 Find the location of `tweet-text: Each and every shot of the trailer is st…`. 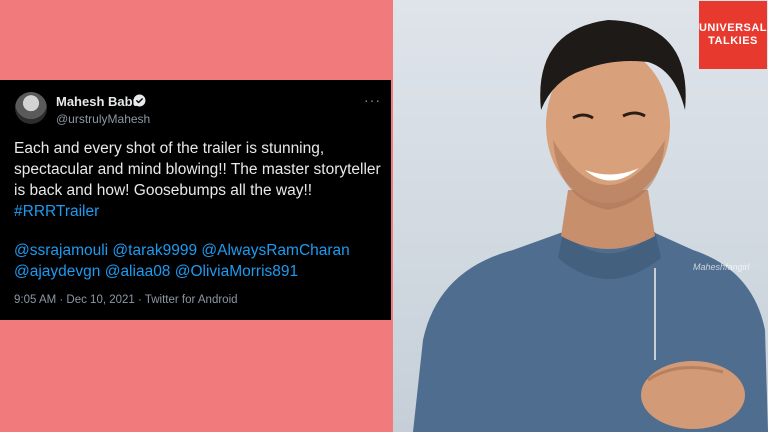

tweet-text: Each and every shot of the trailer is st… is located at coordinates (199, 180).